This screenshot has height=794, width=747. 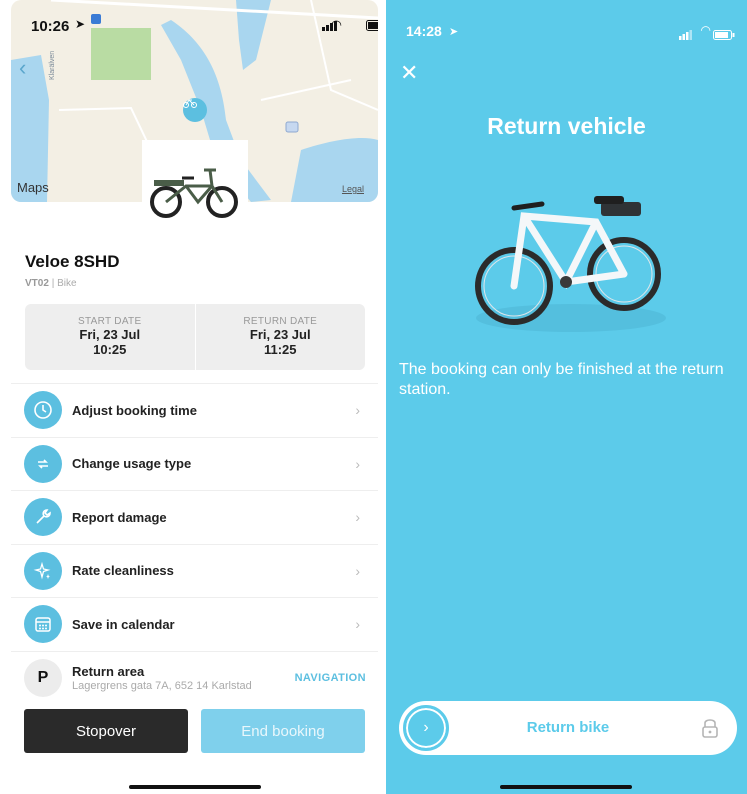 I want to click on return-date-column: RETURN DATE Fri, 23 Jul 11:25, so click(x=280, y=337).